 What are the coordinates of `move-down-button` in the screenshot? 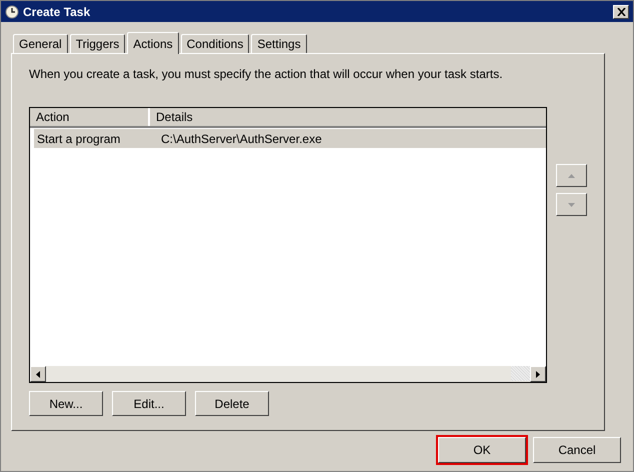 It's located at (571, 204).